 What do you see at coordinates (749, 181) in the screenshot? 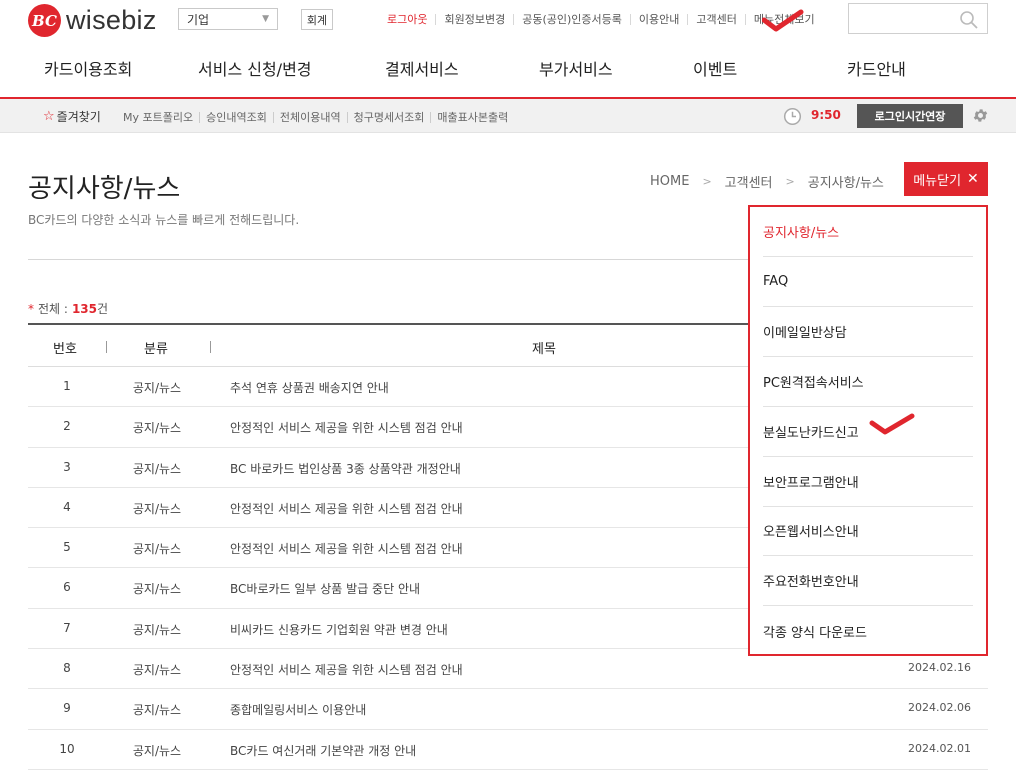
I see `breadcrumb-customer-center: 고객센터` at bounding box center [749, 181].